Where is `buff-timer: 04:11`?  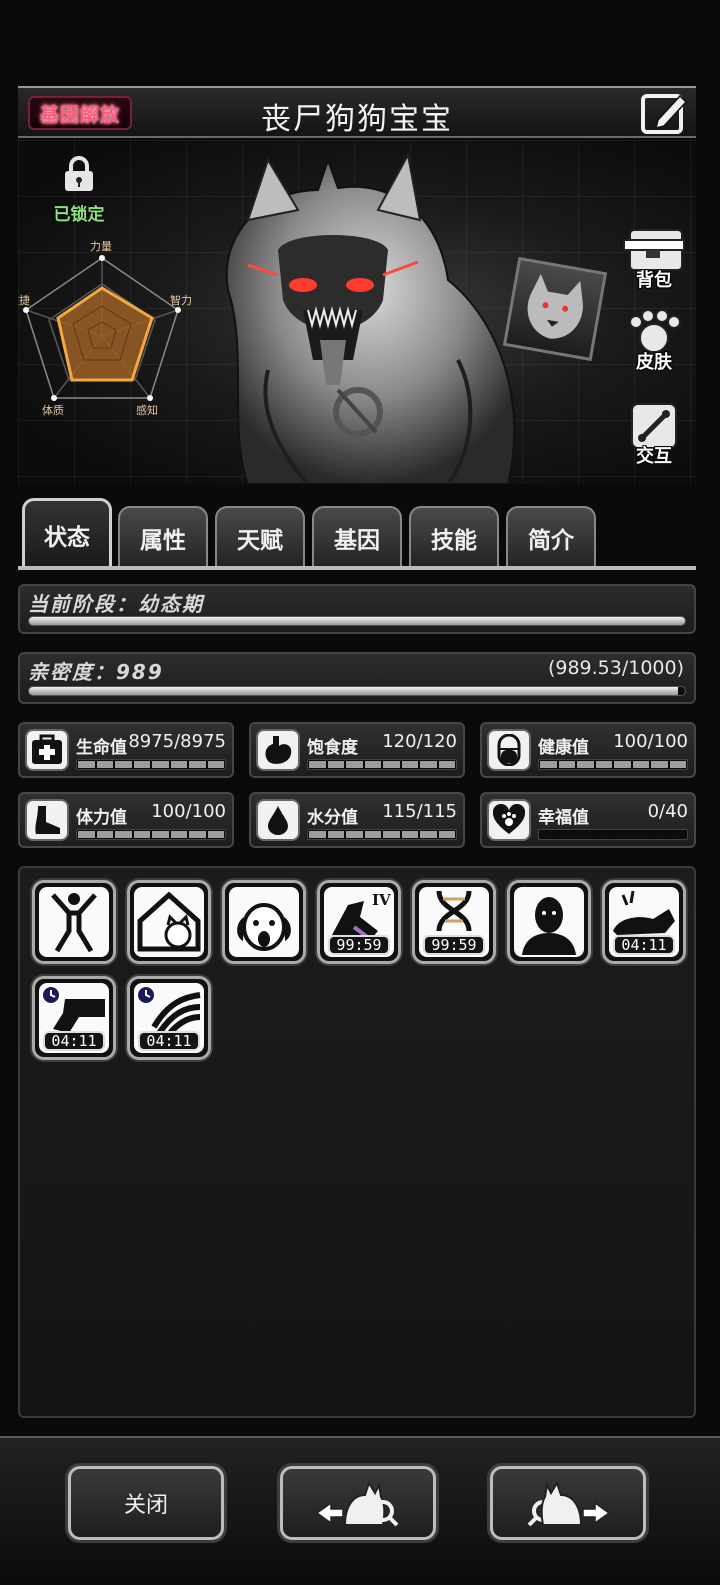 buff-timer: 04:11 is located at coordinates (74, 1041).